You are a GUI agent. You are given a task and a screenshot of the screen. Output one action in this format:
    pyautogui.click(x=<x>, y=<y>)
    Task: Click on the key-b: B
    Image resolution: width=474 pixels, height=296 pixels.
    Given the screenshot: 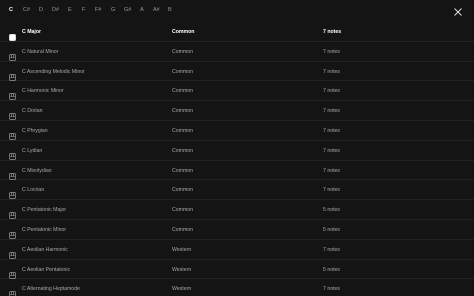 What is the action you would take?
    pyautogui.click(x=170, y=10)
    